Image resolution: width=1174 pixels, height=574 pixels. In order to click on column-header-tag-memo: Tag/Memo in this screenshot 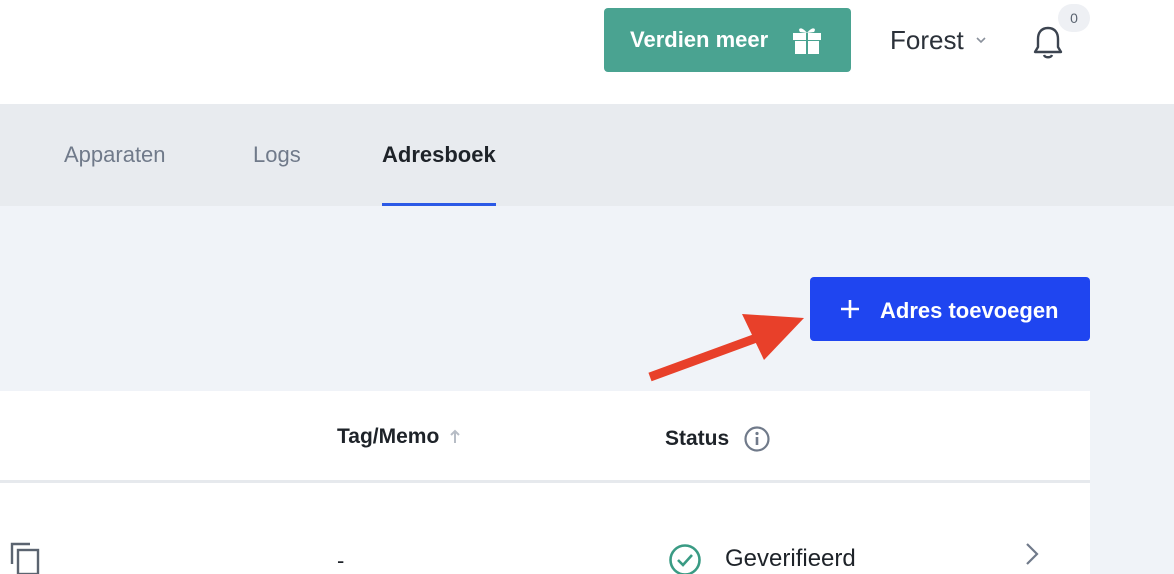, I will do `click(399, 437)`.